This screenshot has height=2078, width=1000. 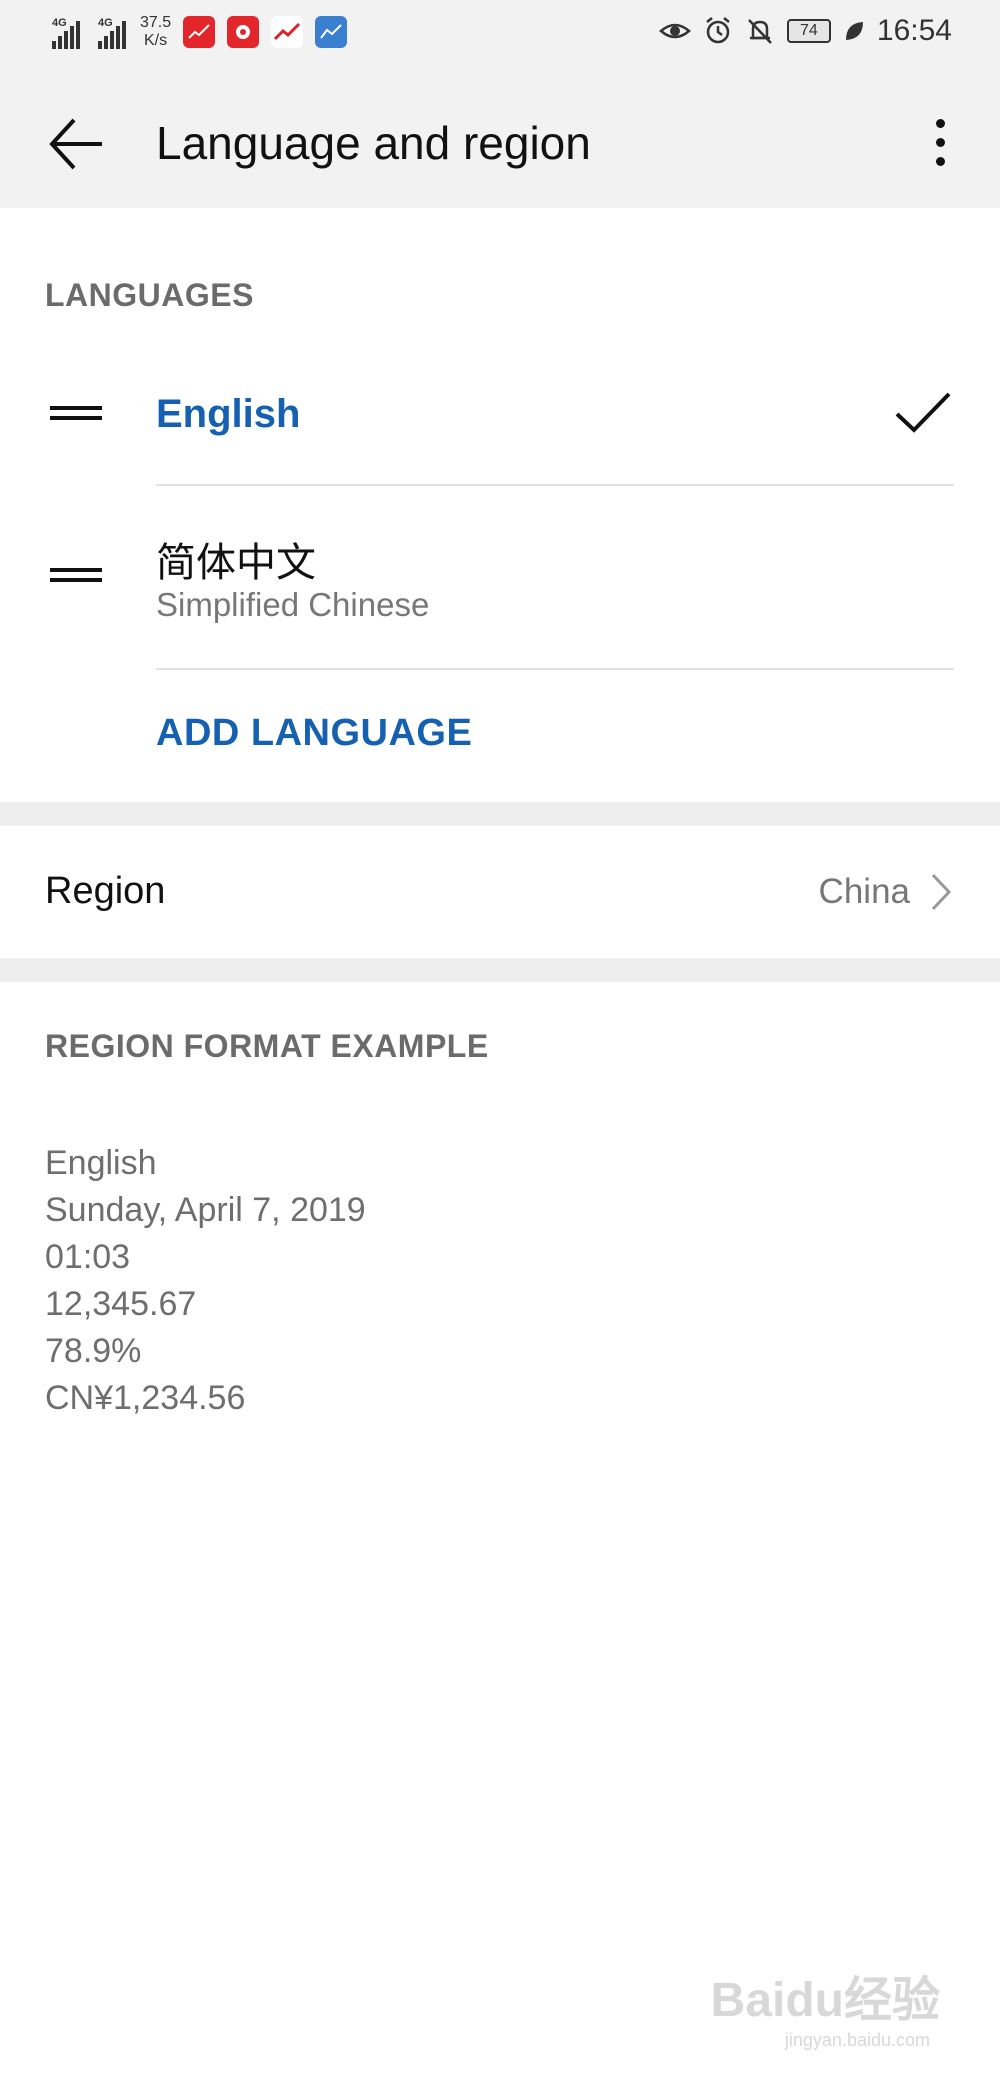 What do you see at coordinates (76, 149) in the screenshot?
I see `arrow-left-icon` at bounding box center [76, 149].